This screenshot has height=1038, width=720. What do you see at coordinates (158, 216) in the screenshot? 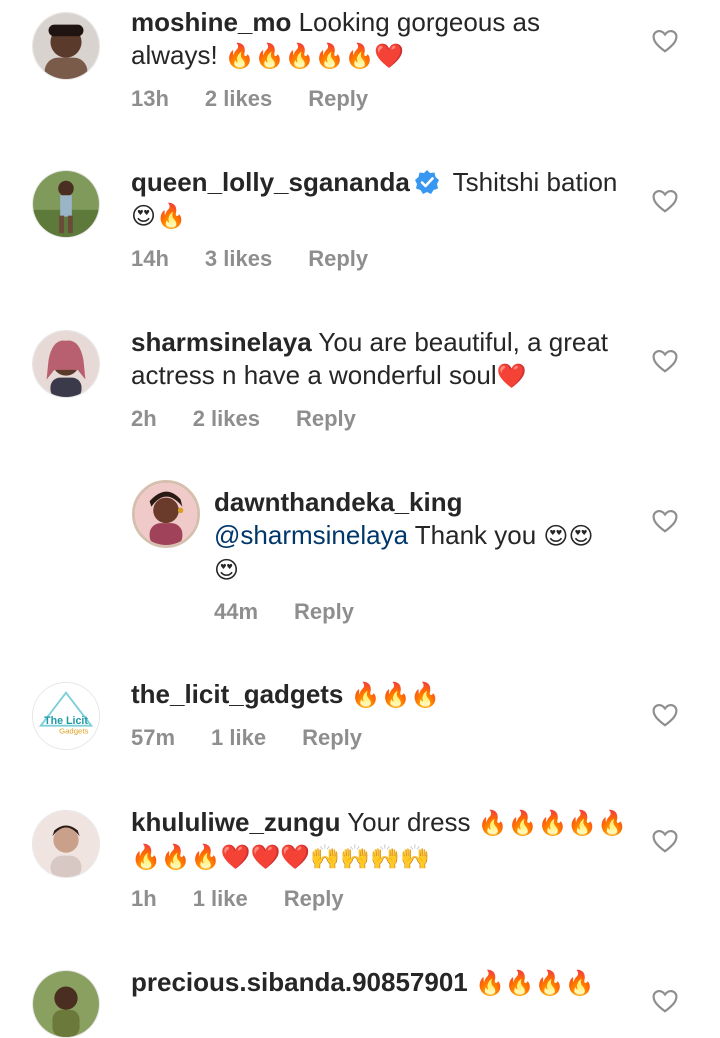
I see `comment-emoji: 😍🔥` at bounding box center [158, 216].